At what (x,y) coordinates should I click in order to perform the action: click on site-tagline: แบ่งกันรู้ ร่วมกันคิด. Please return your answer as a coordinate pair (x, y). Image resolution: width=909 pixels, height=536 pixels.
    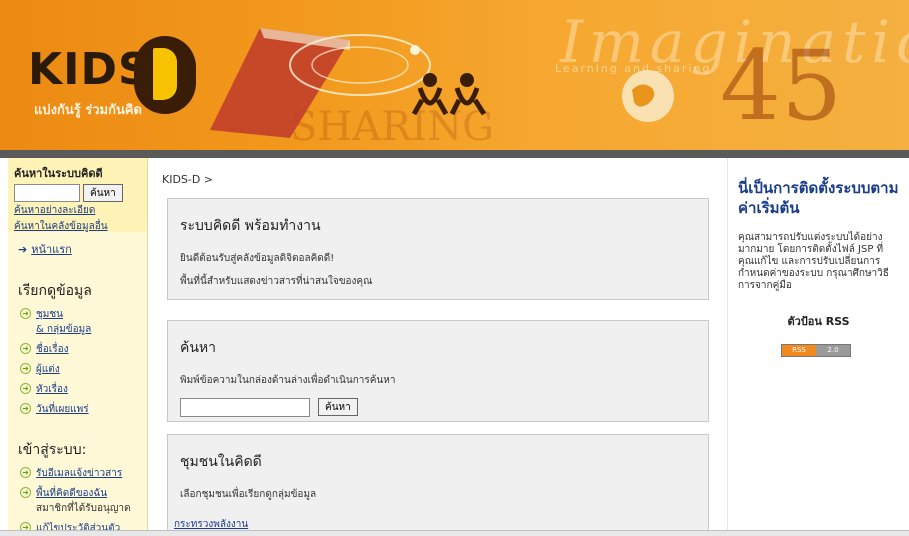
    Looking at the image, I should click on (88, 110).